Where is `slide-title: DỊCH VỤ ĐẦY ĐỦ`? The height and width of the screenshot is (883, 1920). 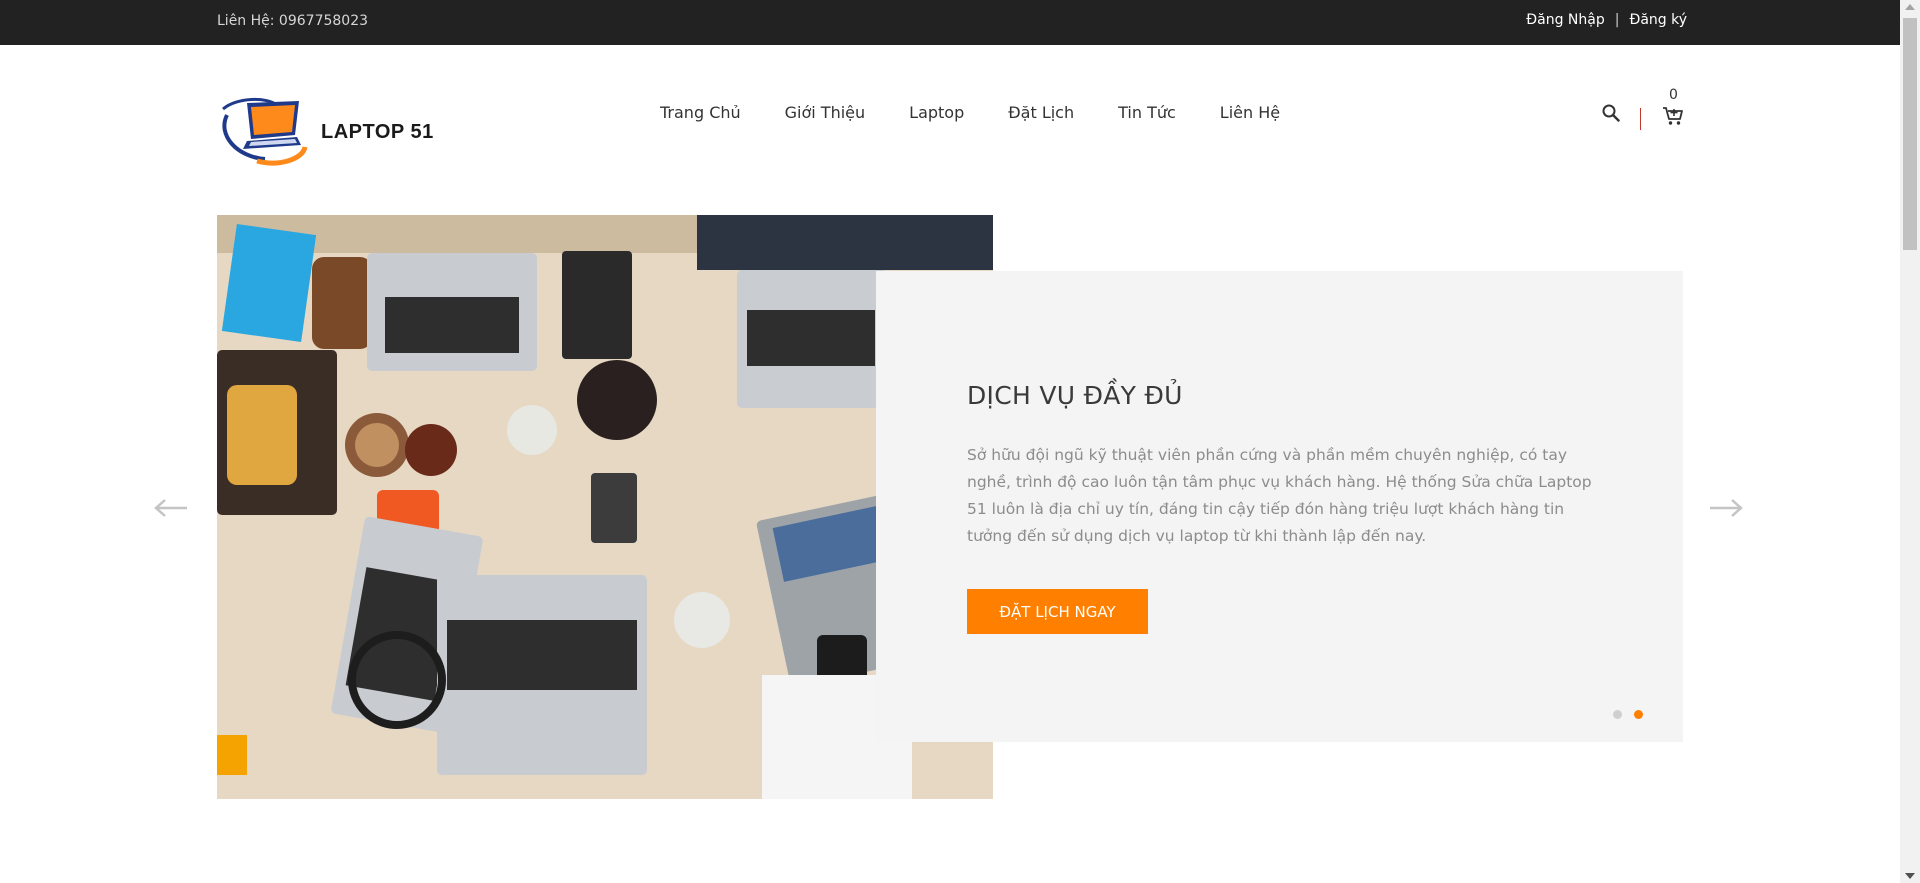 slide-title: DỊCH VỤ ĐẦY ĐỦ is located at coordinates (1075, 395).